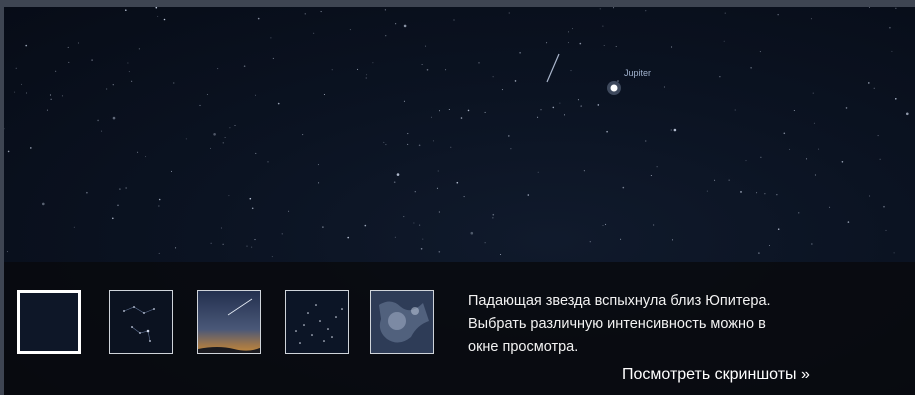 The image size is (915, 395). Describe the element at coordinates (638, 73) in the screenshot. I see `jupiter-label: Jupiter` at that location.